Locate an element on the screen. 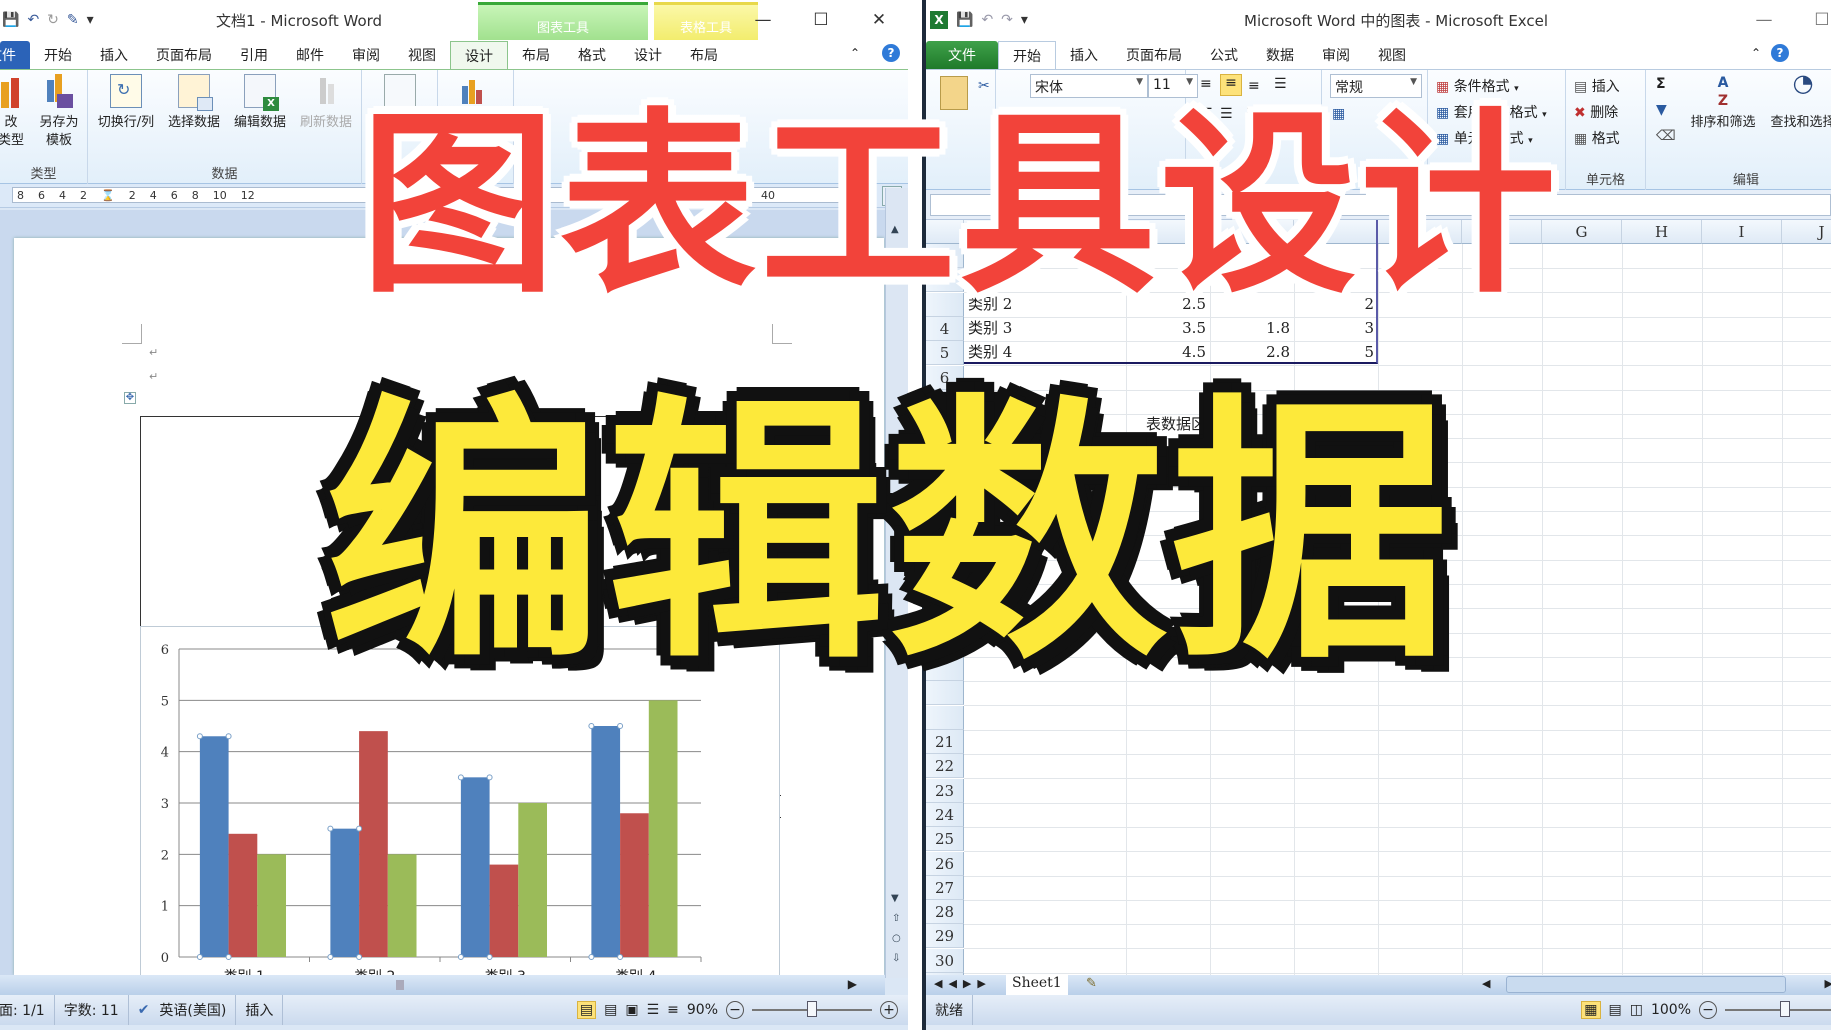 The width and height of the screenshot is (1831, 1030). delete-cells-button: ✖ 删除 is located at coordinates (1596, 112).